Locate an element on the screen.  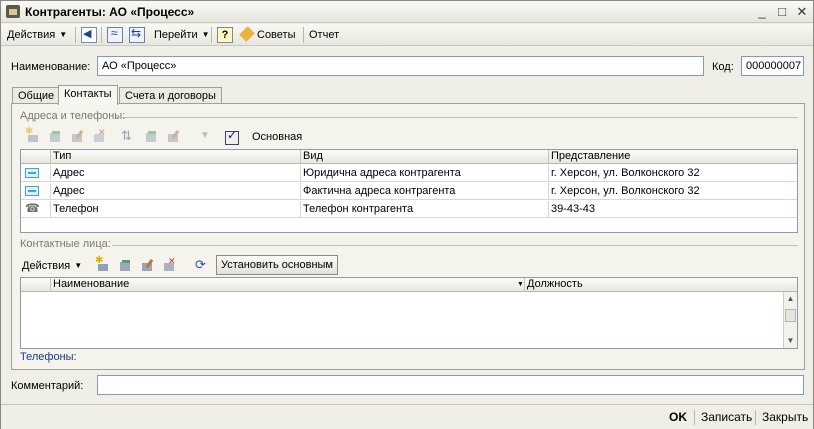
edit-row-icon is located at coordinates (77, 137).